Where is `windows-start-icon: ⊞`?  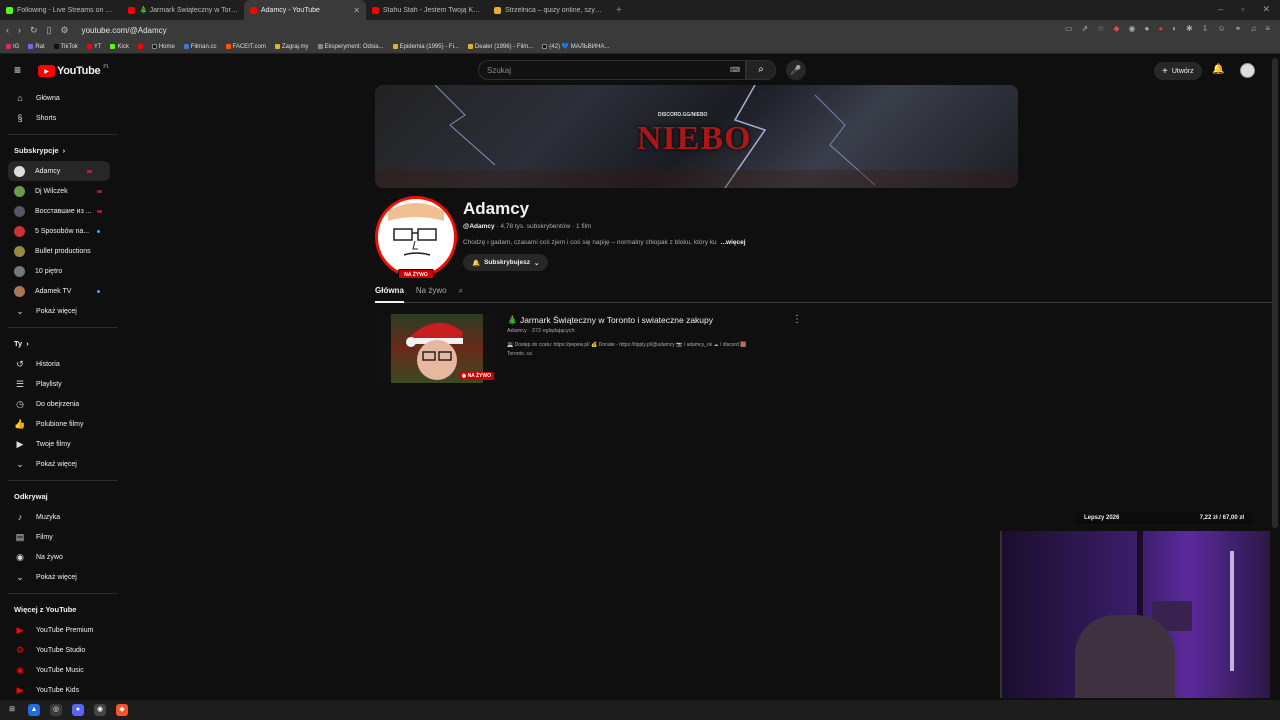
windows-start-icon: ⊞ is located at coordinates (12, 710).